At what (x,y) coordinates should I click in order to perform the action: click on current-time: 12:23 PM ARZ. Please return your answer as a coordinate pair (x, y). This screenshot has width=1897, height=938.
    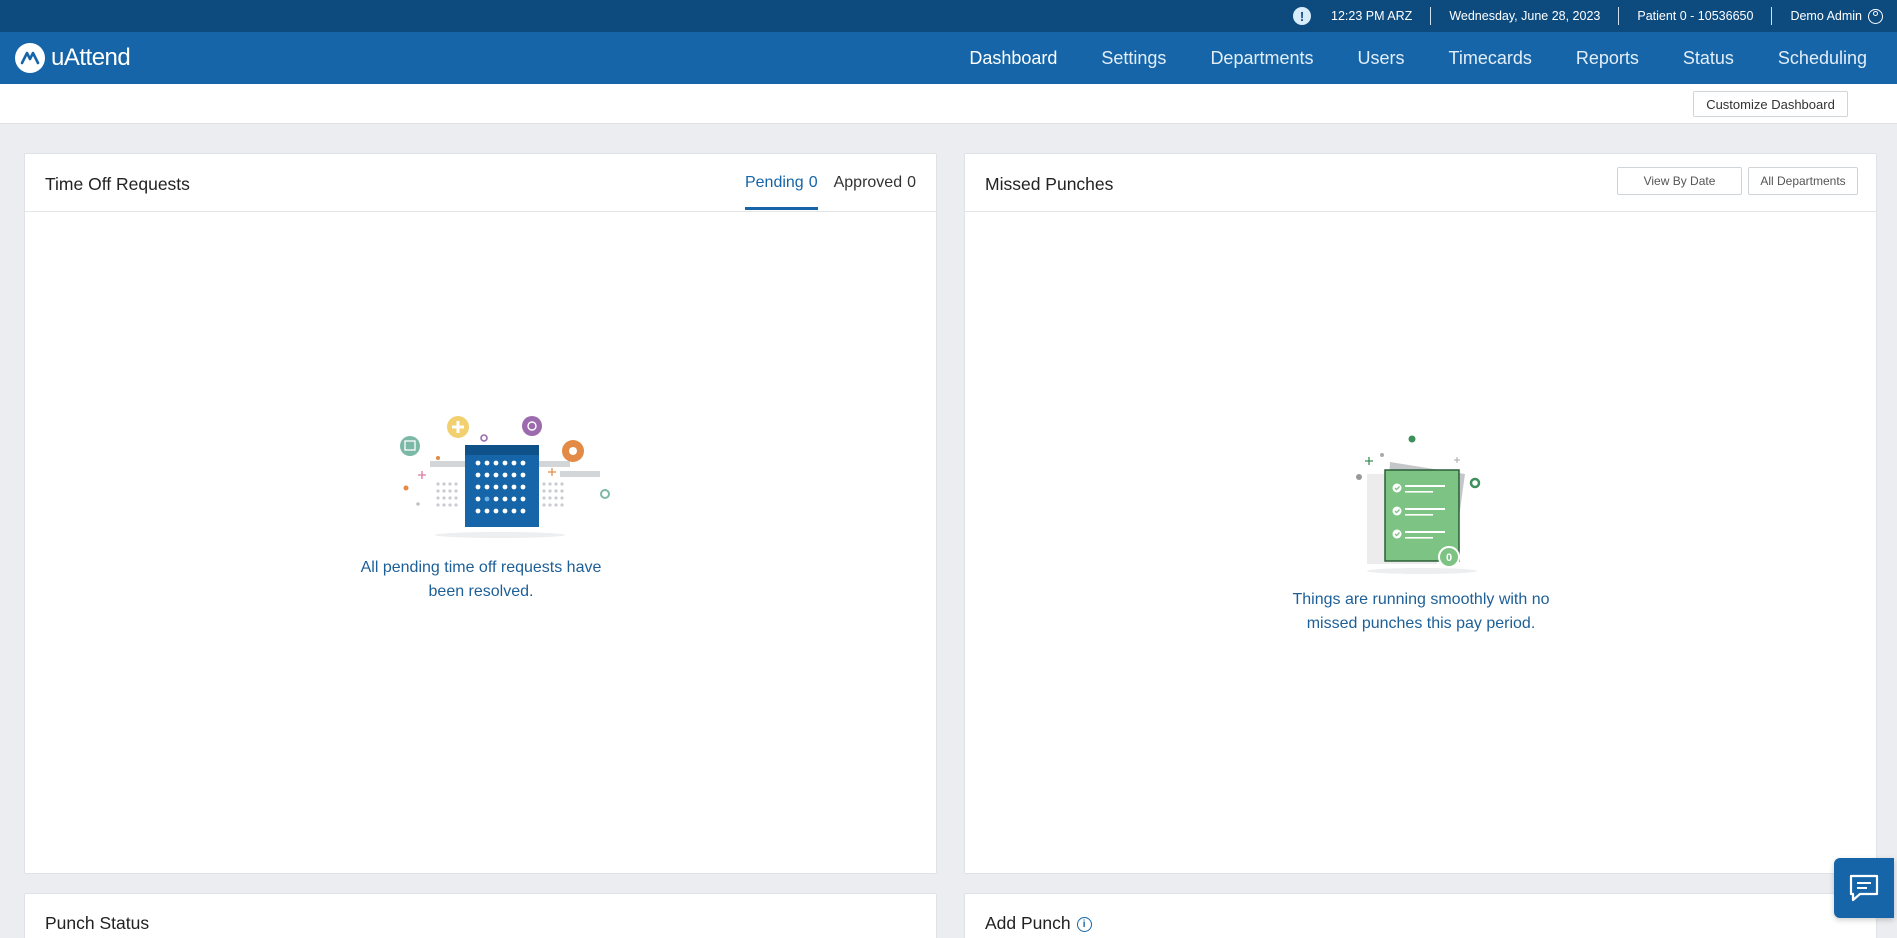
    Looking at the image, I should click on (1372, 16).